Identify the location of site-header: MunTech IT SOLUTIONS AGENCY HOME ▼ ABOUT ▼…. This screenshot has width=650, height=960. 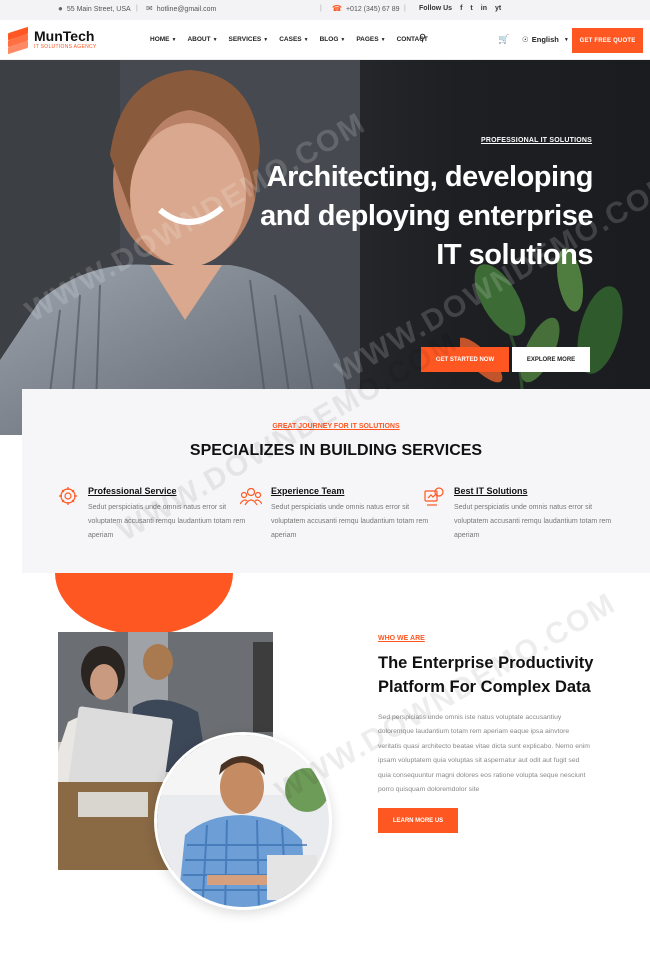
(325, 40).